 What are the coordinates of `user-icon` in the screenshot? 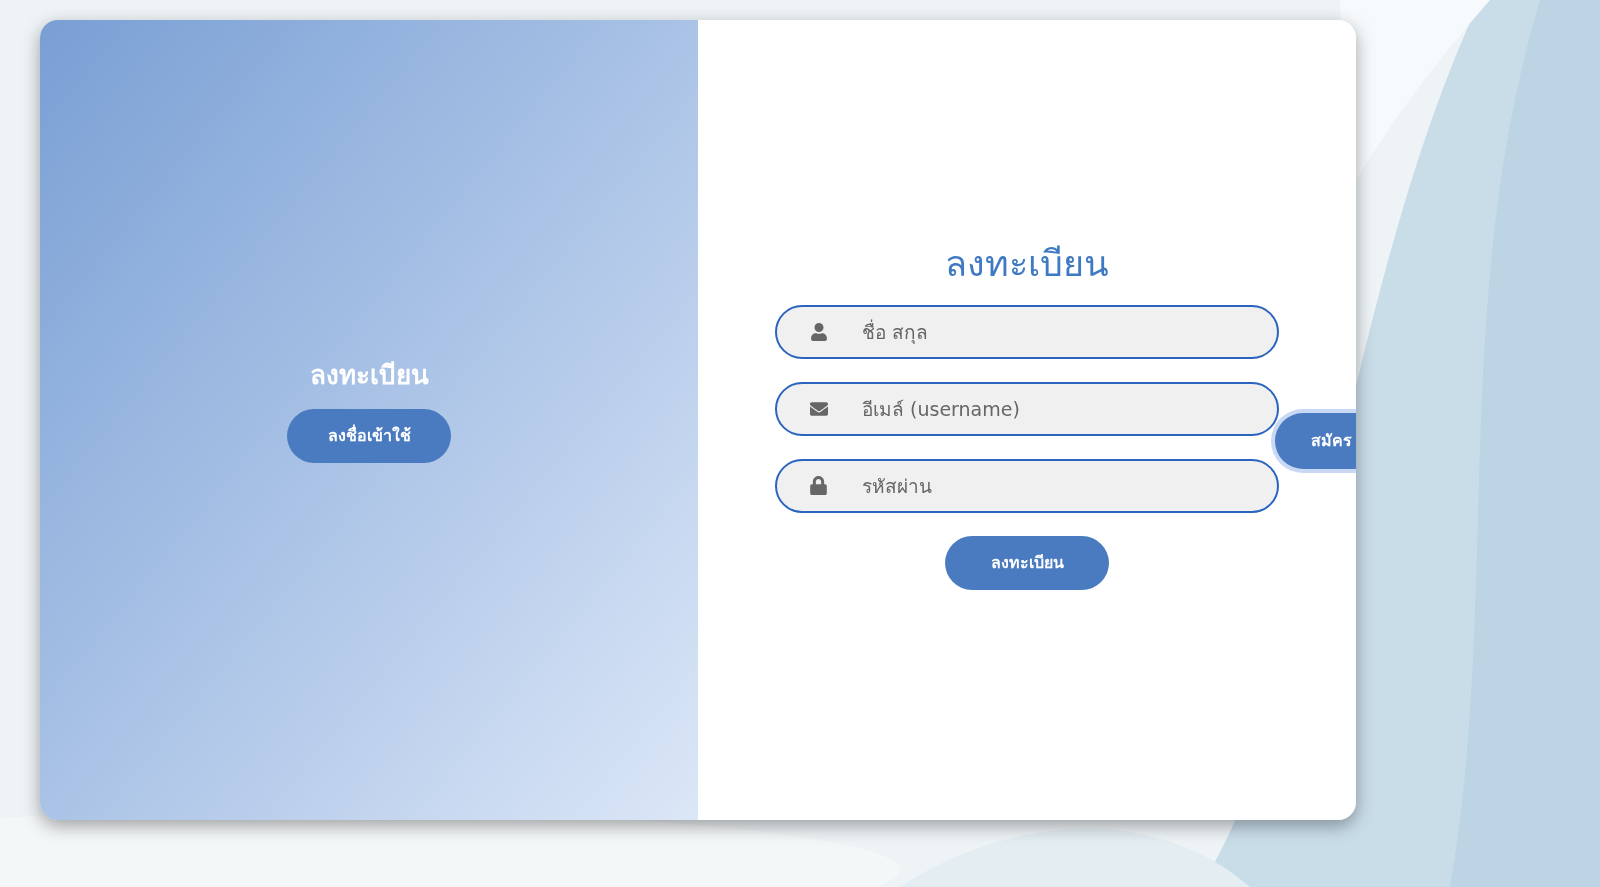 It's located at (818, 331).